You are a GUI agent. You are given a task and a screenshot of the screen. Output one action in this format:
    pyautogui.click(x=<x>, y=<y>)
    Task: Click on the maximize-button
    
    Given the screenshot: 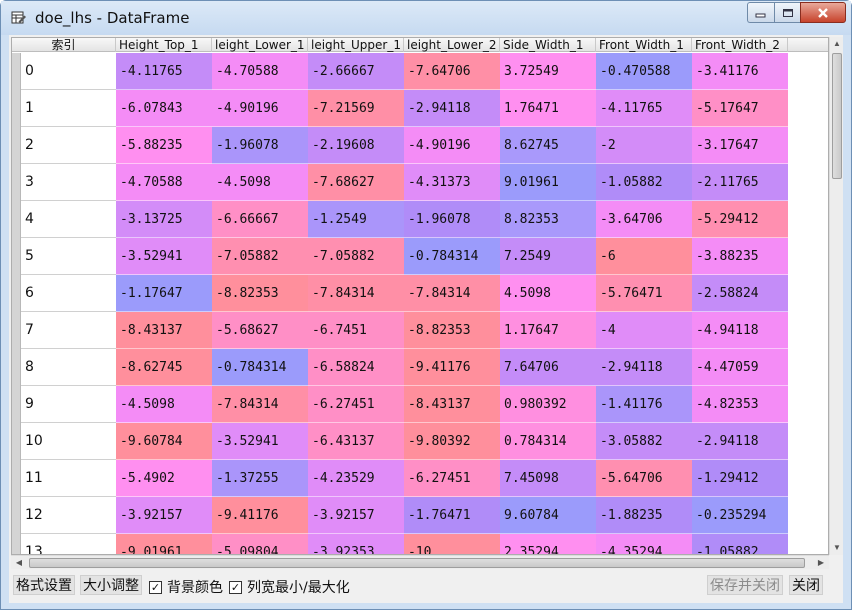 What is the action you would take?
    pyautogui.click(x=787, y=12)
    